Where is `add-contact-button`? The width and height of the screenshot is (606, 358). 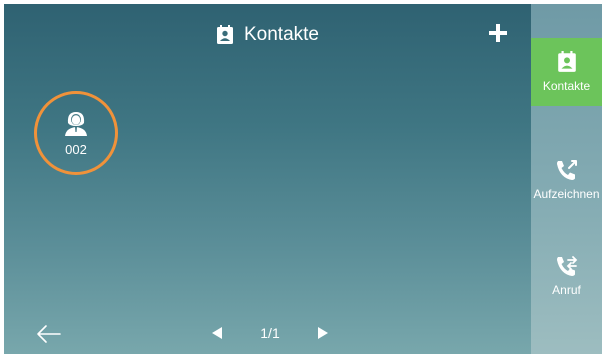
add-contact-button is located at coordinates (498, 33).